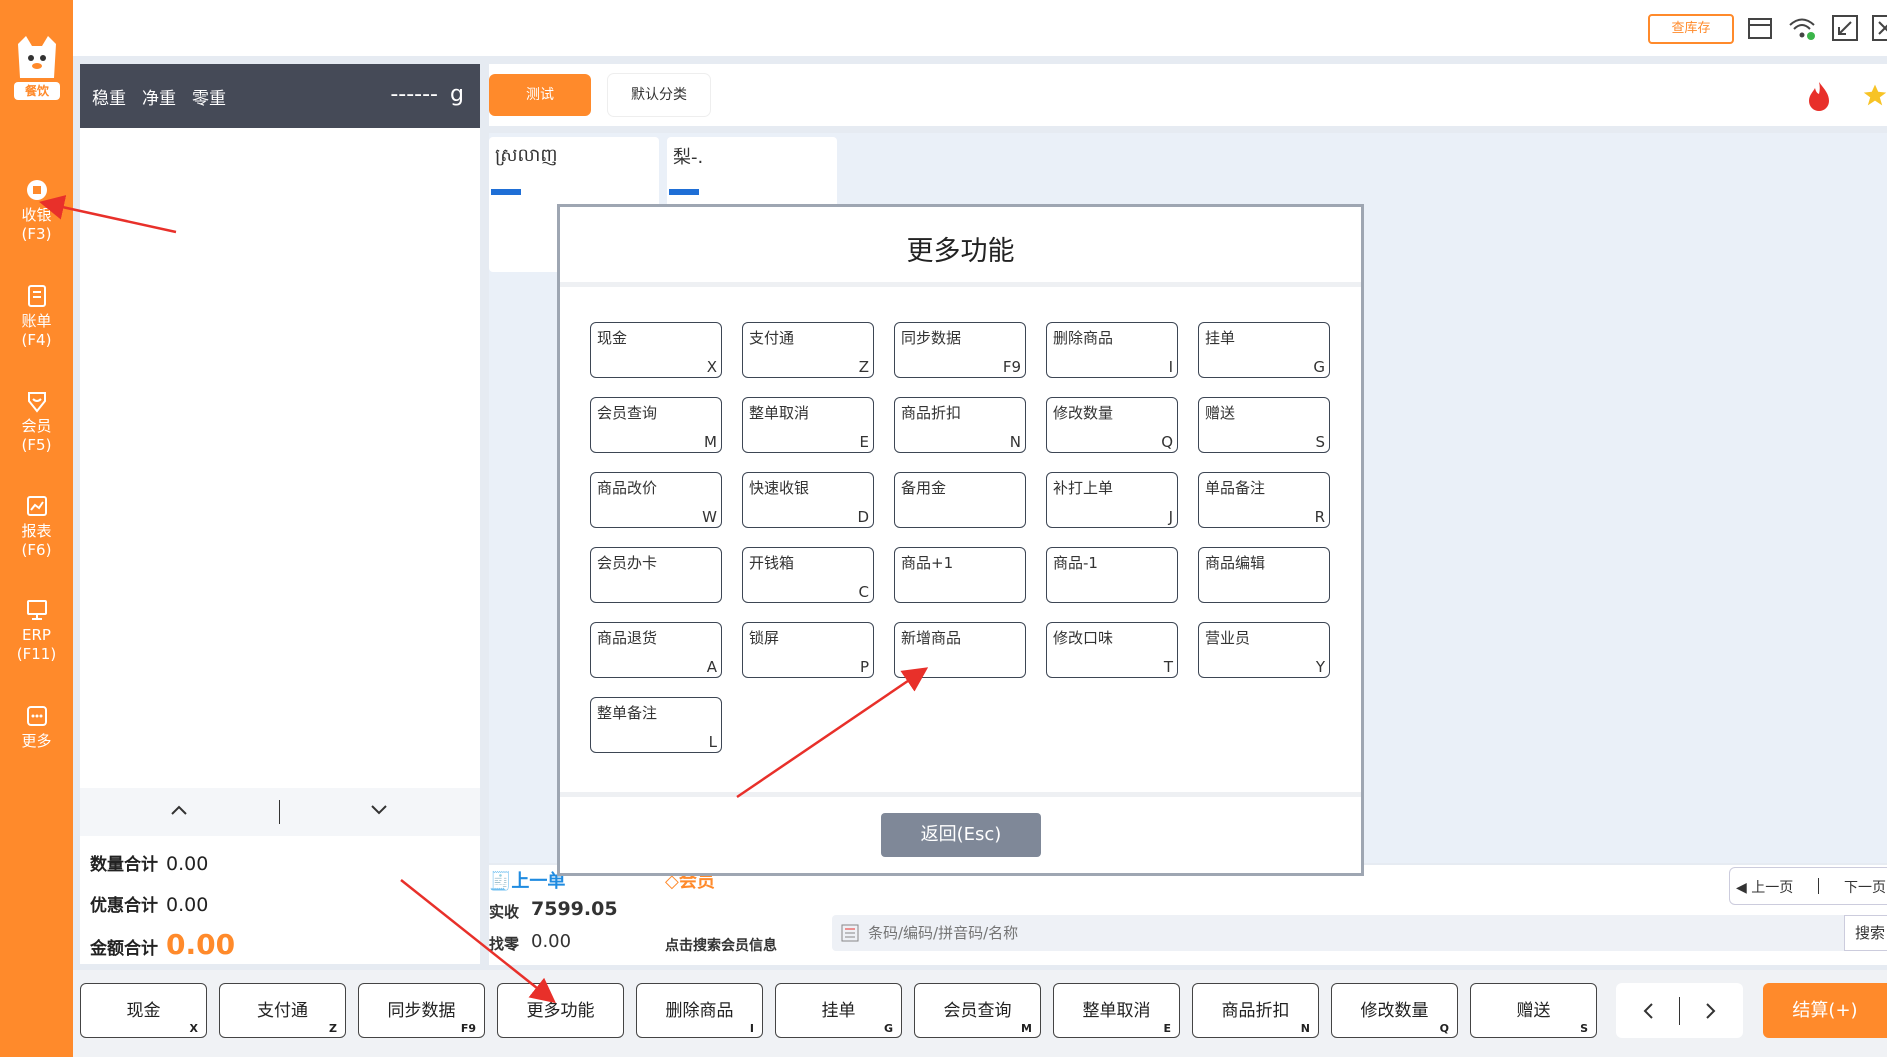 Image resolution: width=1887 pixels, height=1057 pixels. Describe the element at coordinates (1711, 1011) in the screenshot. I see `chevron-right-icon` at that location.